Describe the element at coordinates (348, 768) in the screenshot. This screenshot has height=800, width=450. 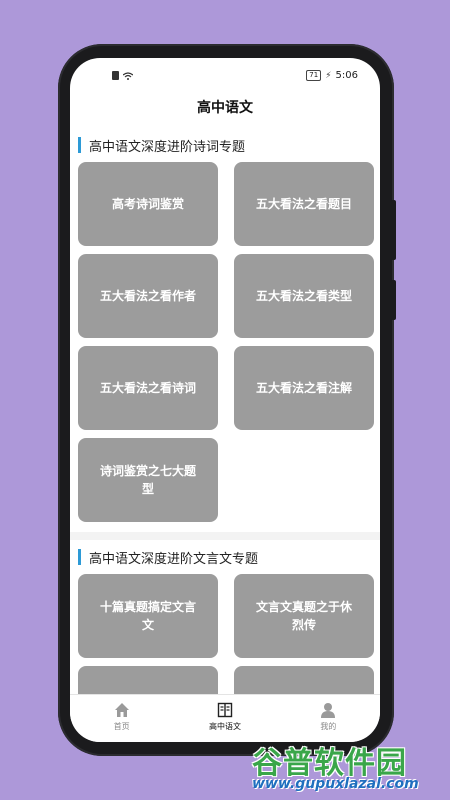
I see `watermark: 谷普软件园 www.gupuxlazal.com` at that location.